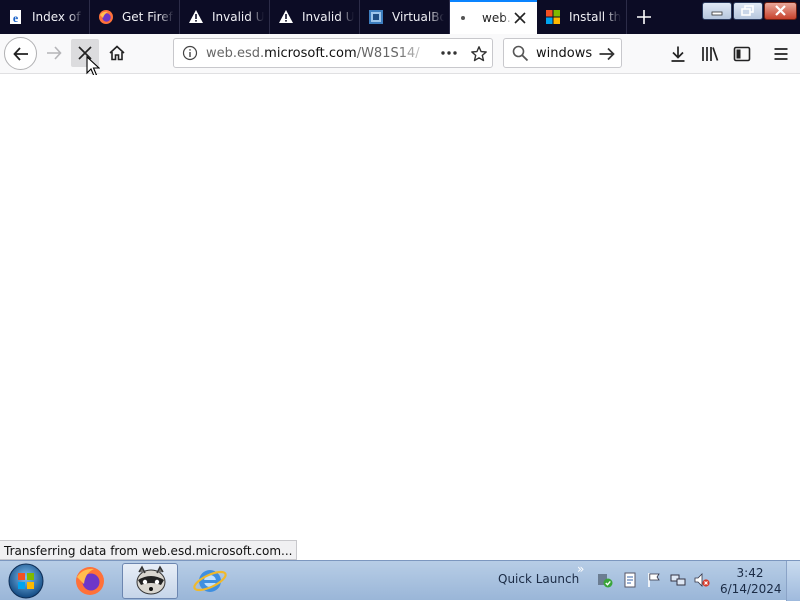  I want to click on raccoon-app-icon, so click(151, 580).